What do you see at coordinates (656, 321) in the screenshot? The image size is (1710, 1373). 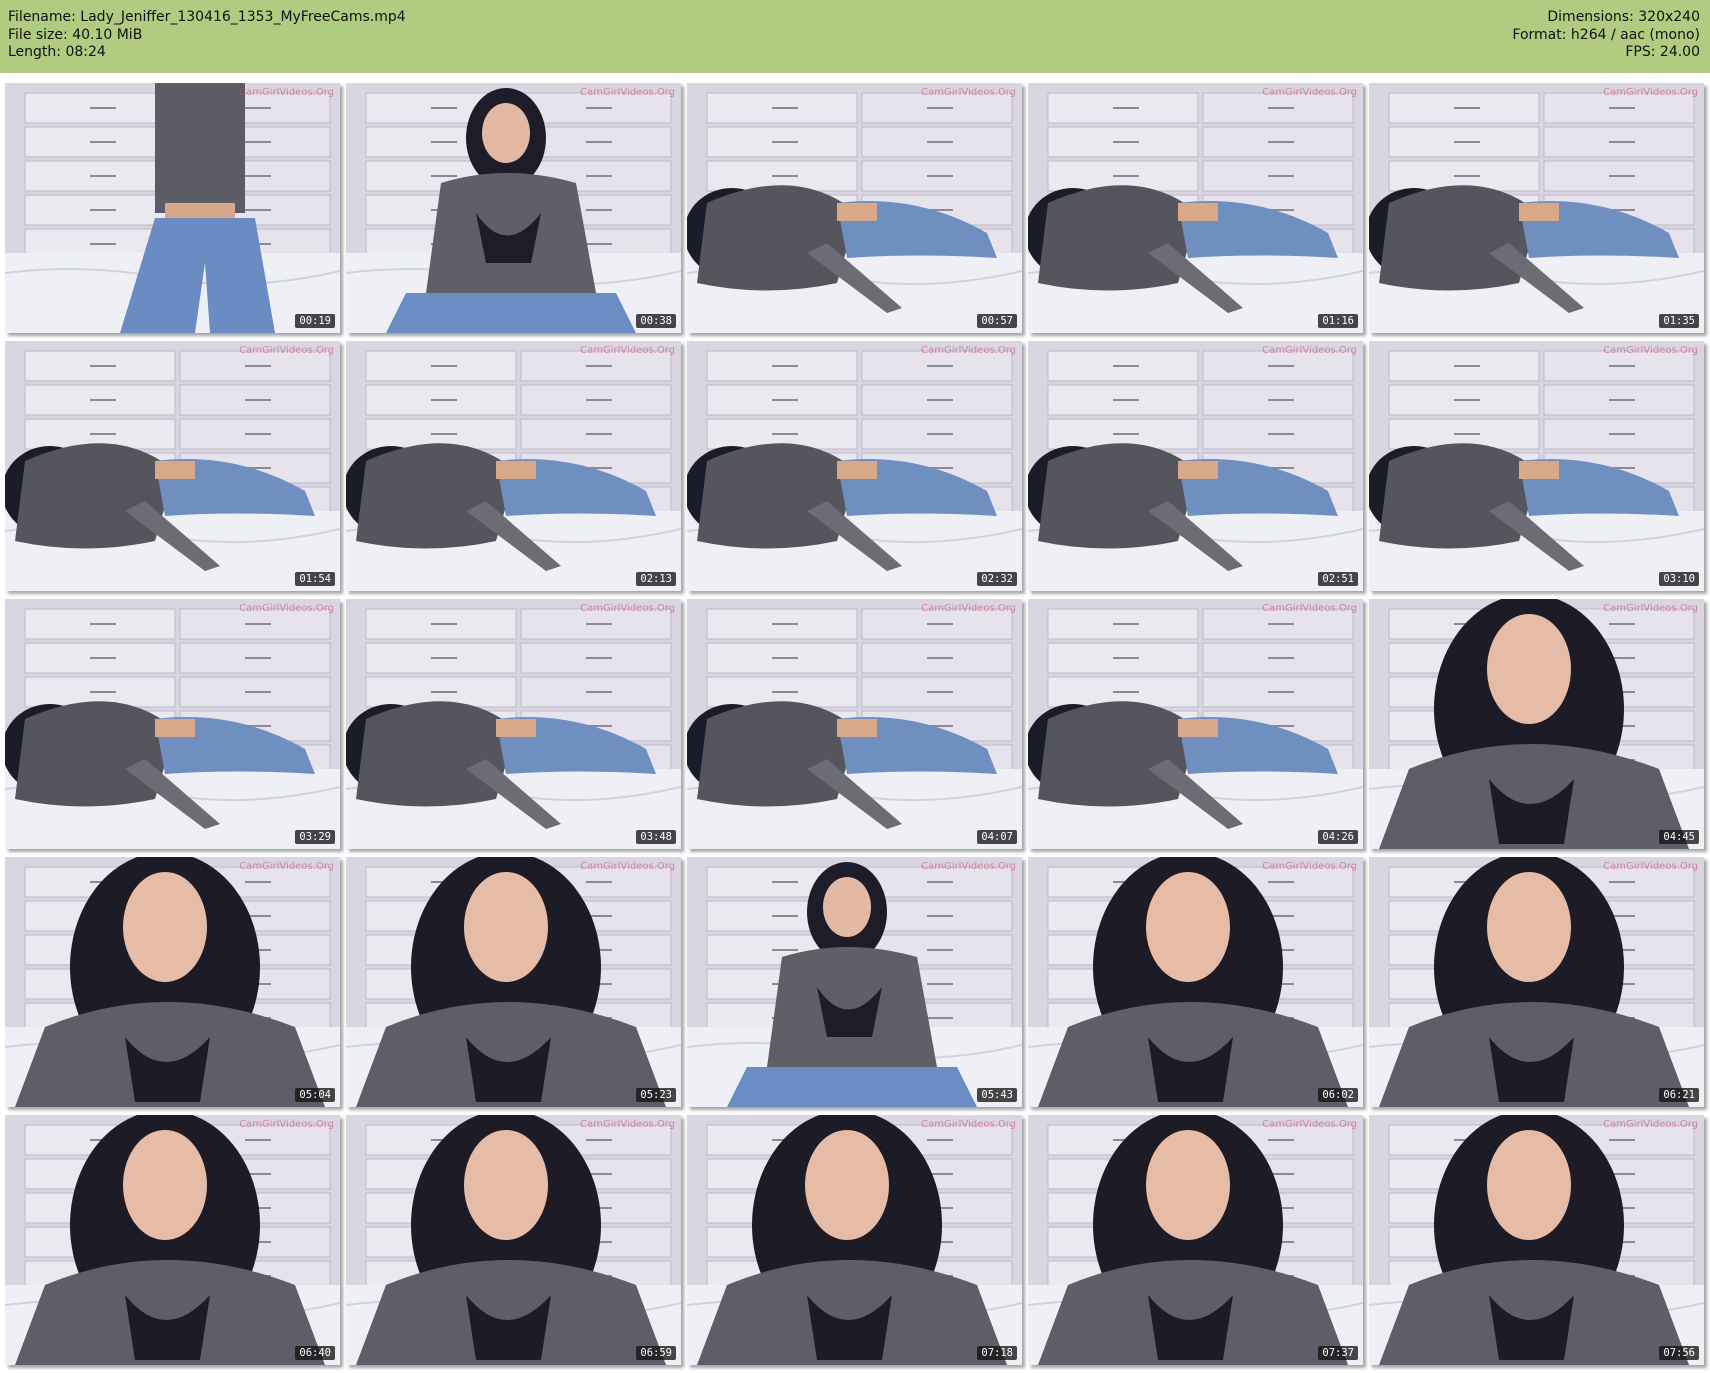 I see `timestamp-label: 00:38` at bounding box center [656, 321].